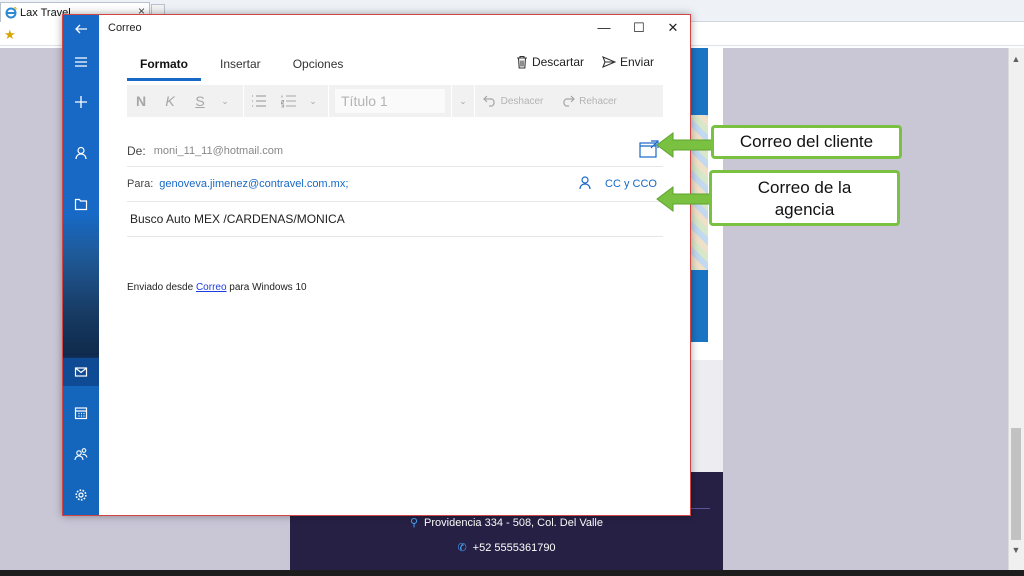 Image resolution: width=1024 pixels, height=576 pixels. Describe the element at coordinates (521, 62) in the screenshot. I see `trash-icon` at that location.